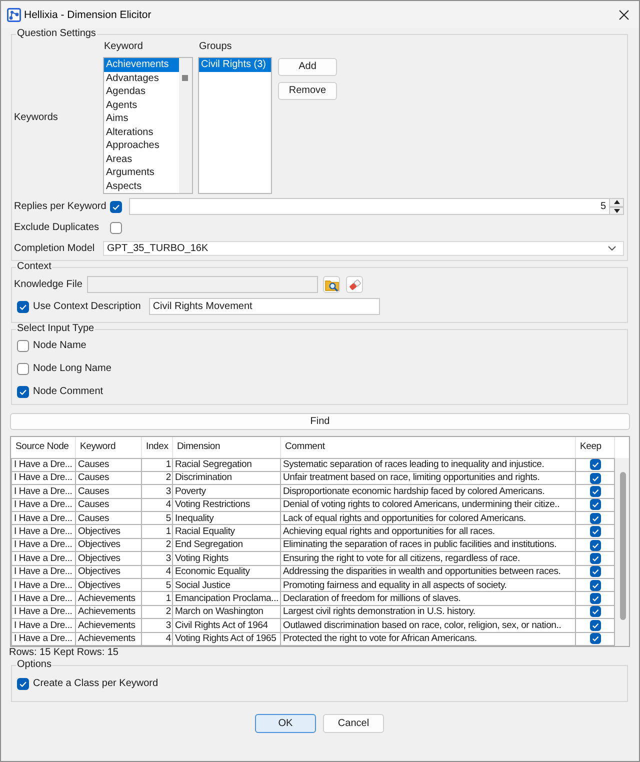 The height and width of the screenshot is (762, 640). What do you see at coordinates (95, 684) in the screenshot?
I see `checkbox-label: Create a Class per Keyword` at bounding box center [95, 684].